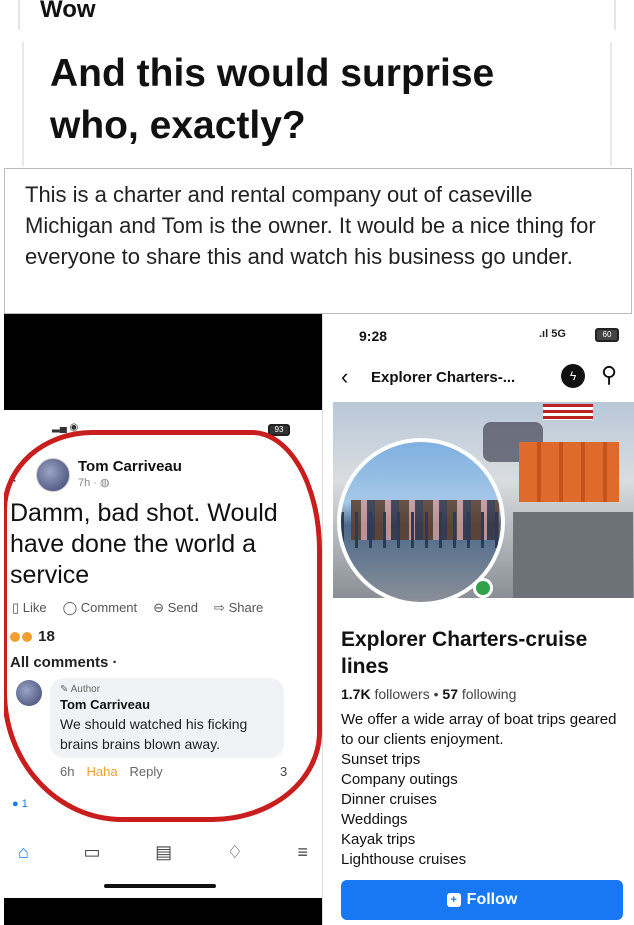 Image resolution: width=634 pixels, height=925 pixels. Describe the element at coordinates (607, 335) in the screenshot. I see `battery-icon: 60` at that location.